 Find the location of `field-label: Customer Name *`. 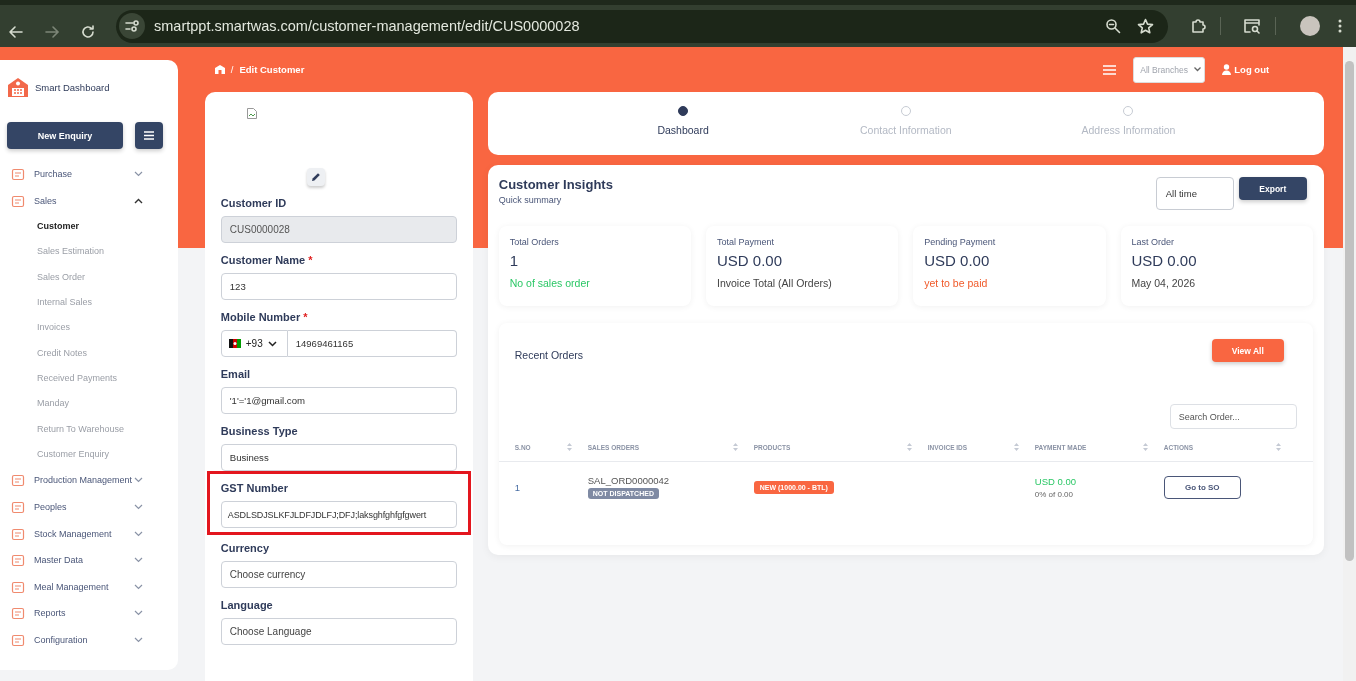

field-label: Customer Name * is located at coordinates (267, 260).